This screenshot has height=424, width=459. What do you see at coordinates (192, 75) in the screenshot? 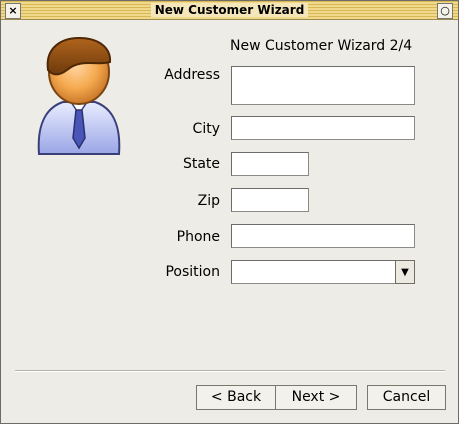
I see `address-label: Address` at bounding box center [192, 75].